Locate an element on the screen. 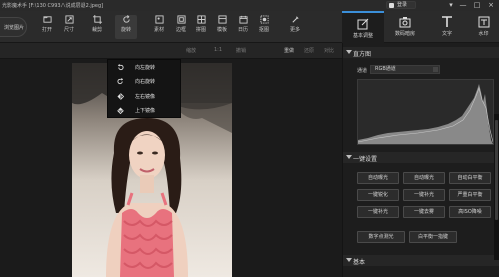 The height and width of the screenshot is (277, 499). tool-open: 打开 is located at coordinates (47, 27).